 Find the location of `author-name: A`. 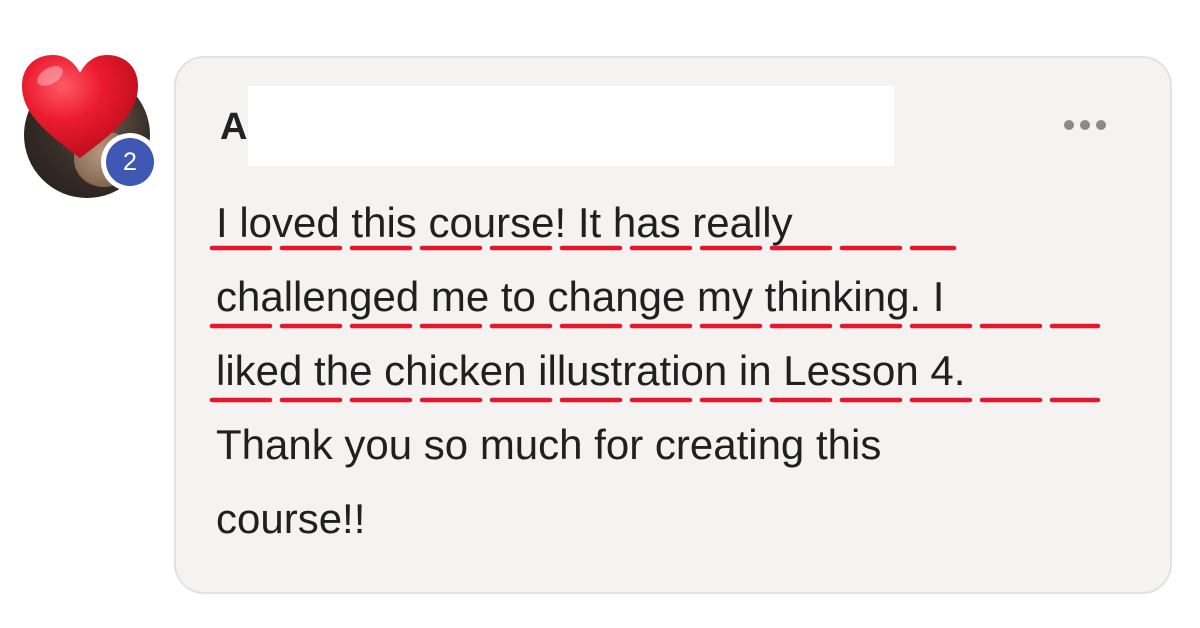

author-name: A is located at coordinates (233, 127).